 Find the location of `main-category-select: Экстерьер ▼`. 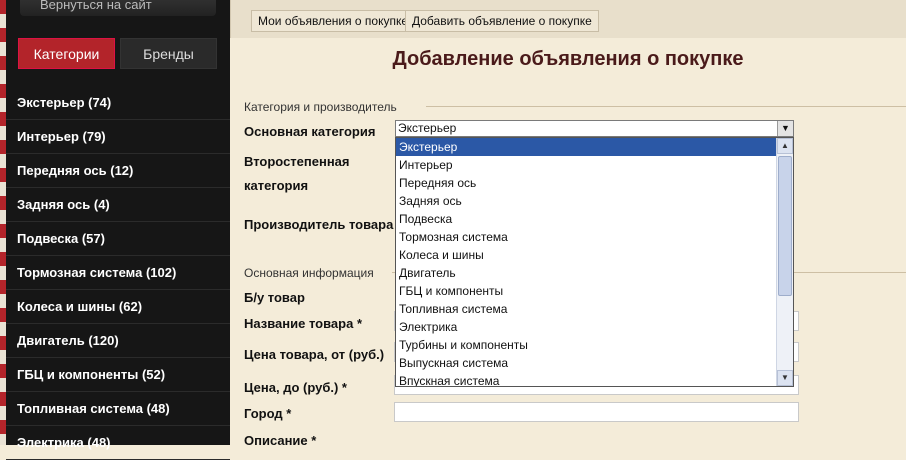

main-category-select: Экстерьер ▼ is located at coordinates (594, 128).